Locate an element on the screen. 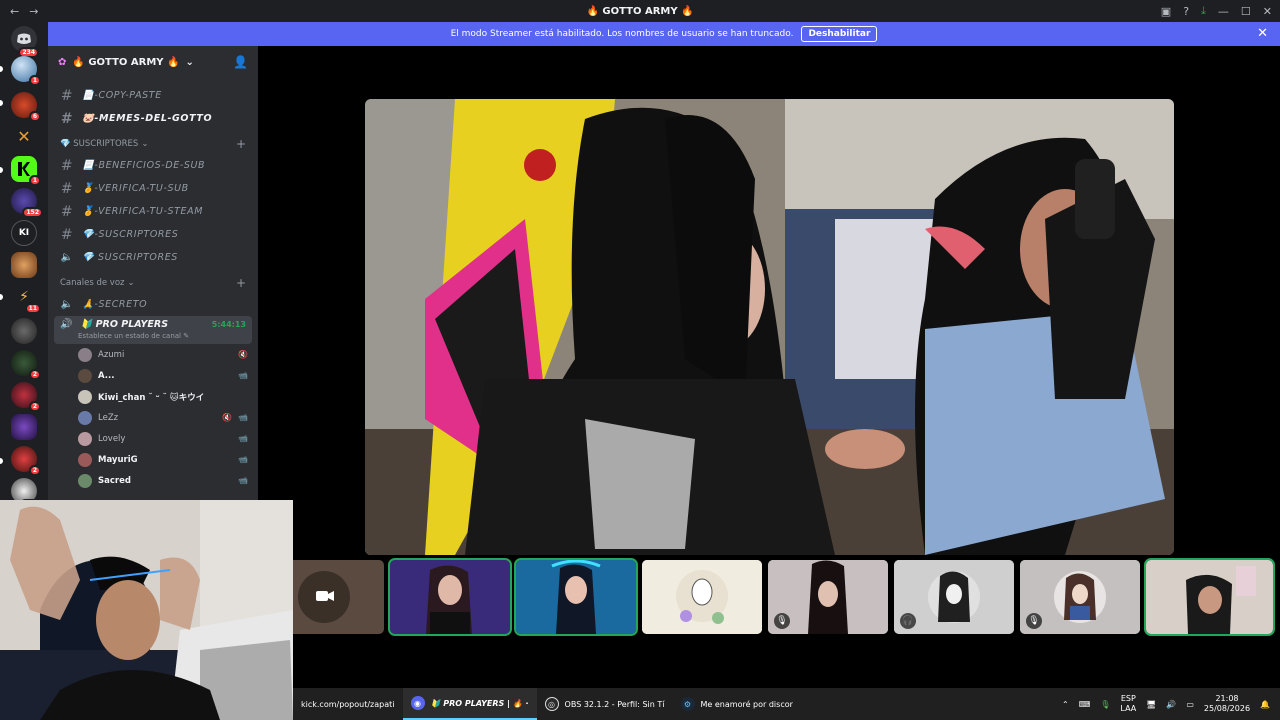 This screenshot has height=720, width=1280. discord-logo-icon: ◉ is located at coordinates (417, 703).